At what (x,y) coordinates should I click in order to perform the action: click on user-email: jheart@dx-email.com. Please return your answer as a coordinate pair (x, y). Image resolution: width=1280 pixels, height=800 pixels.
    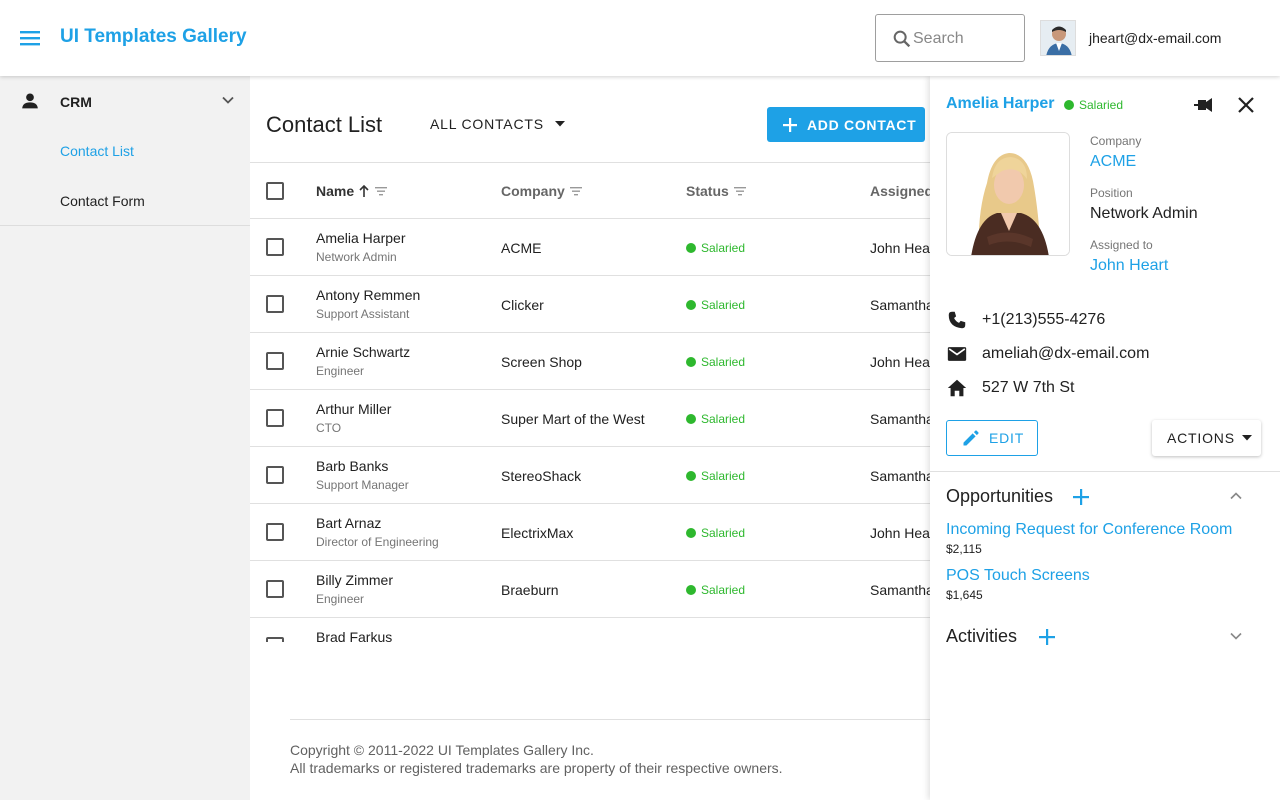
    Looking at the image, I should click on (1155, 38).